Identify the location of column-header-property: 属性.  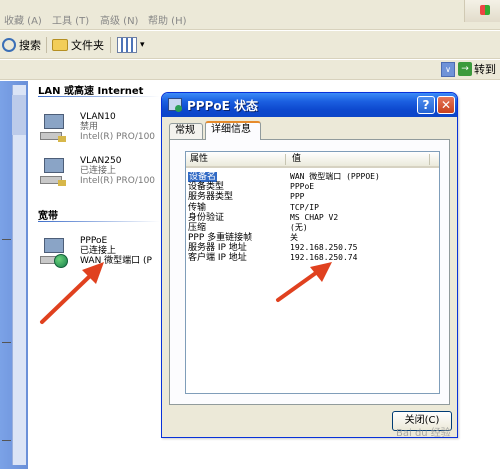
(199, 159).